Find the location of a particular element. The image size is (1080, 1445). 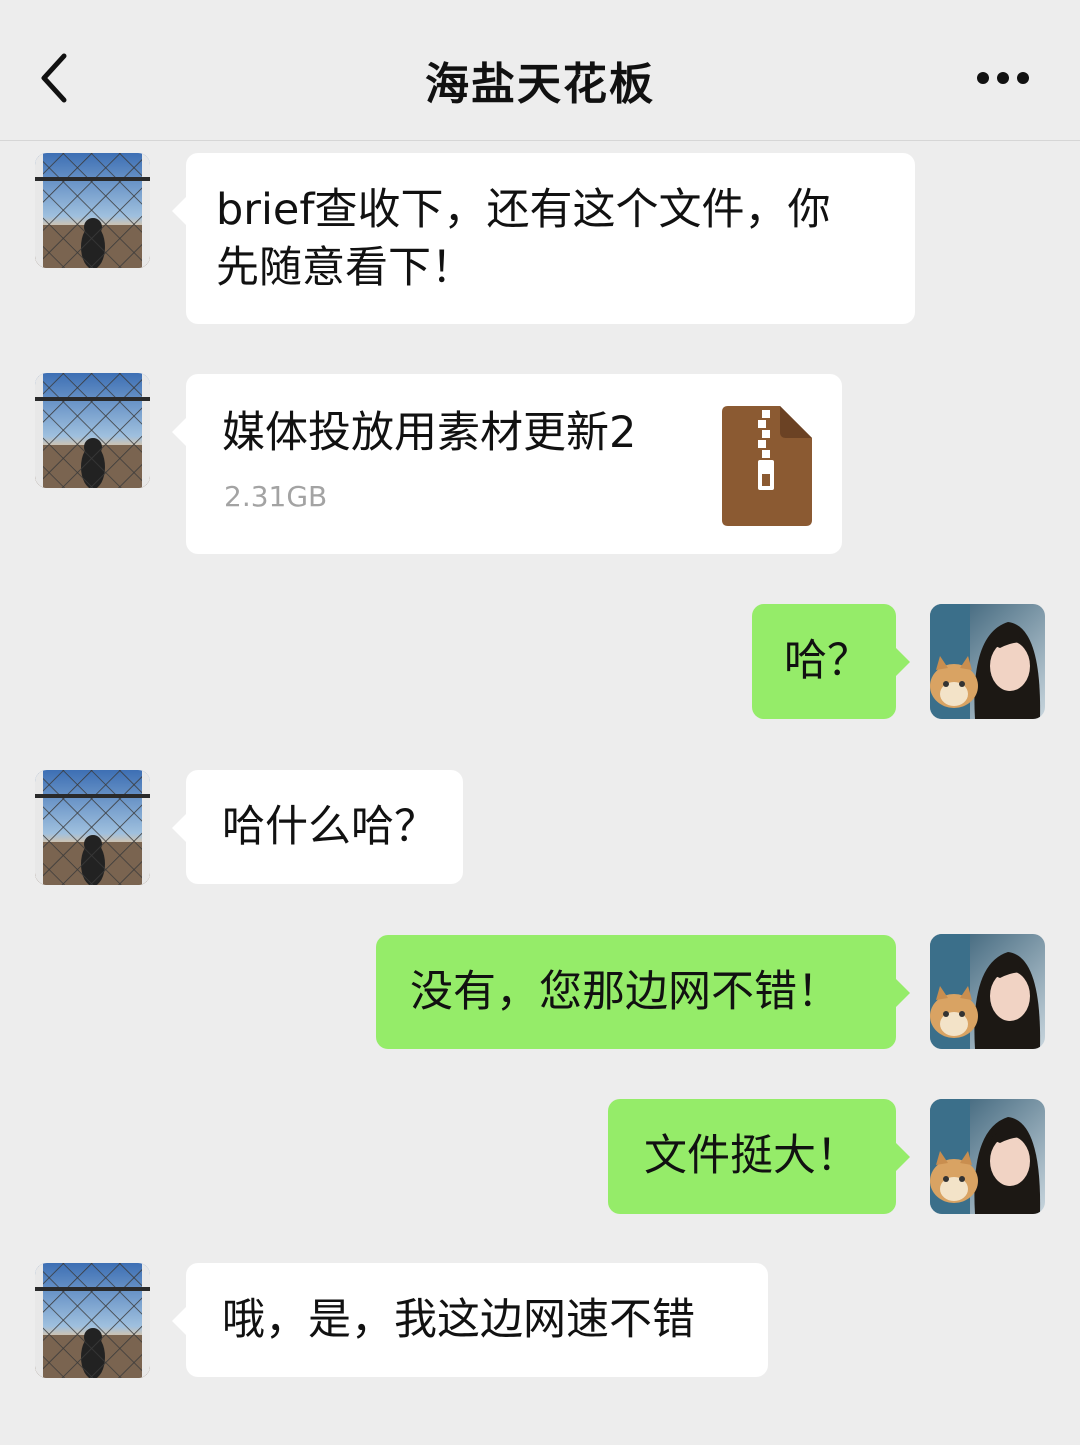

file-size: 2.31GB is located at coordinates (276, 496).